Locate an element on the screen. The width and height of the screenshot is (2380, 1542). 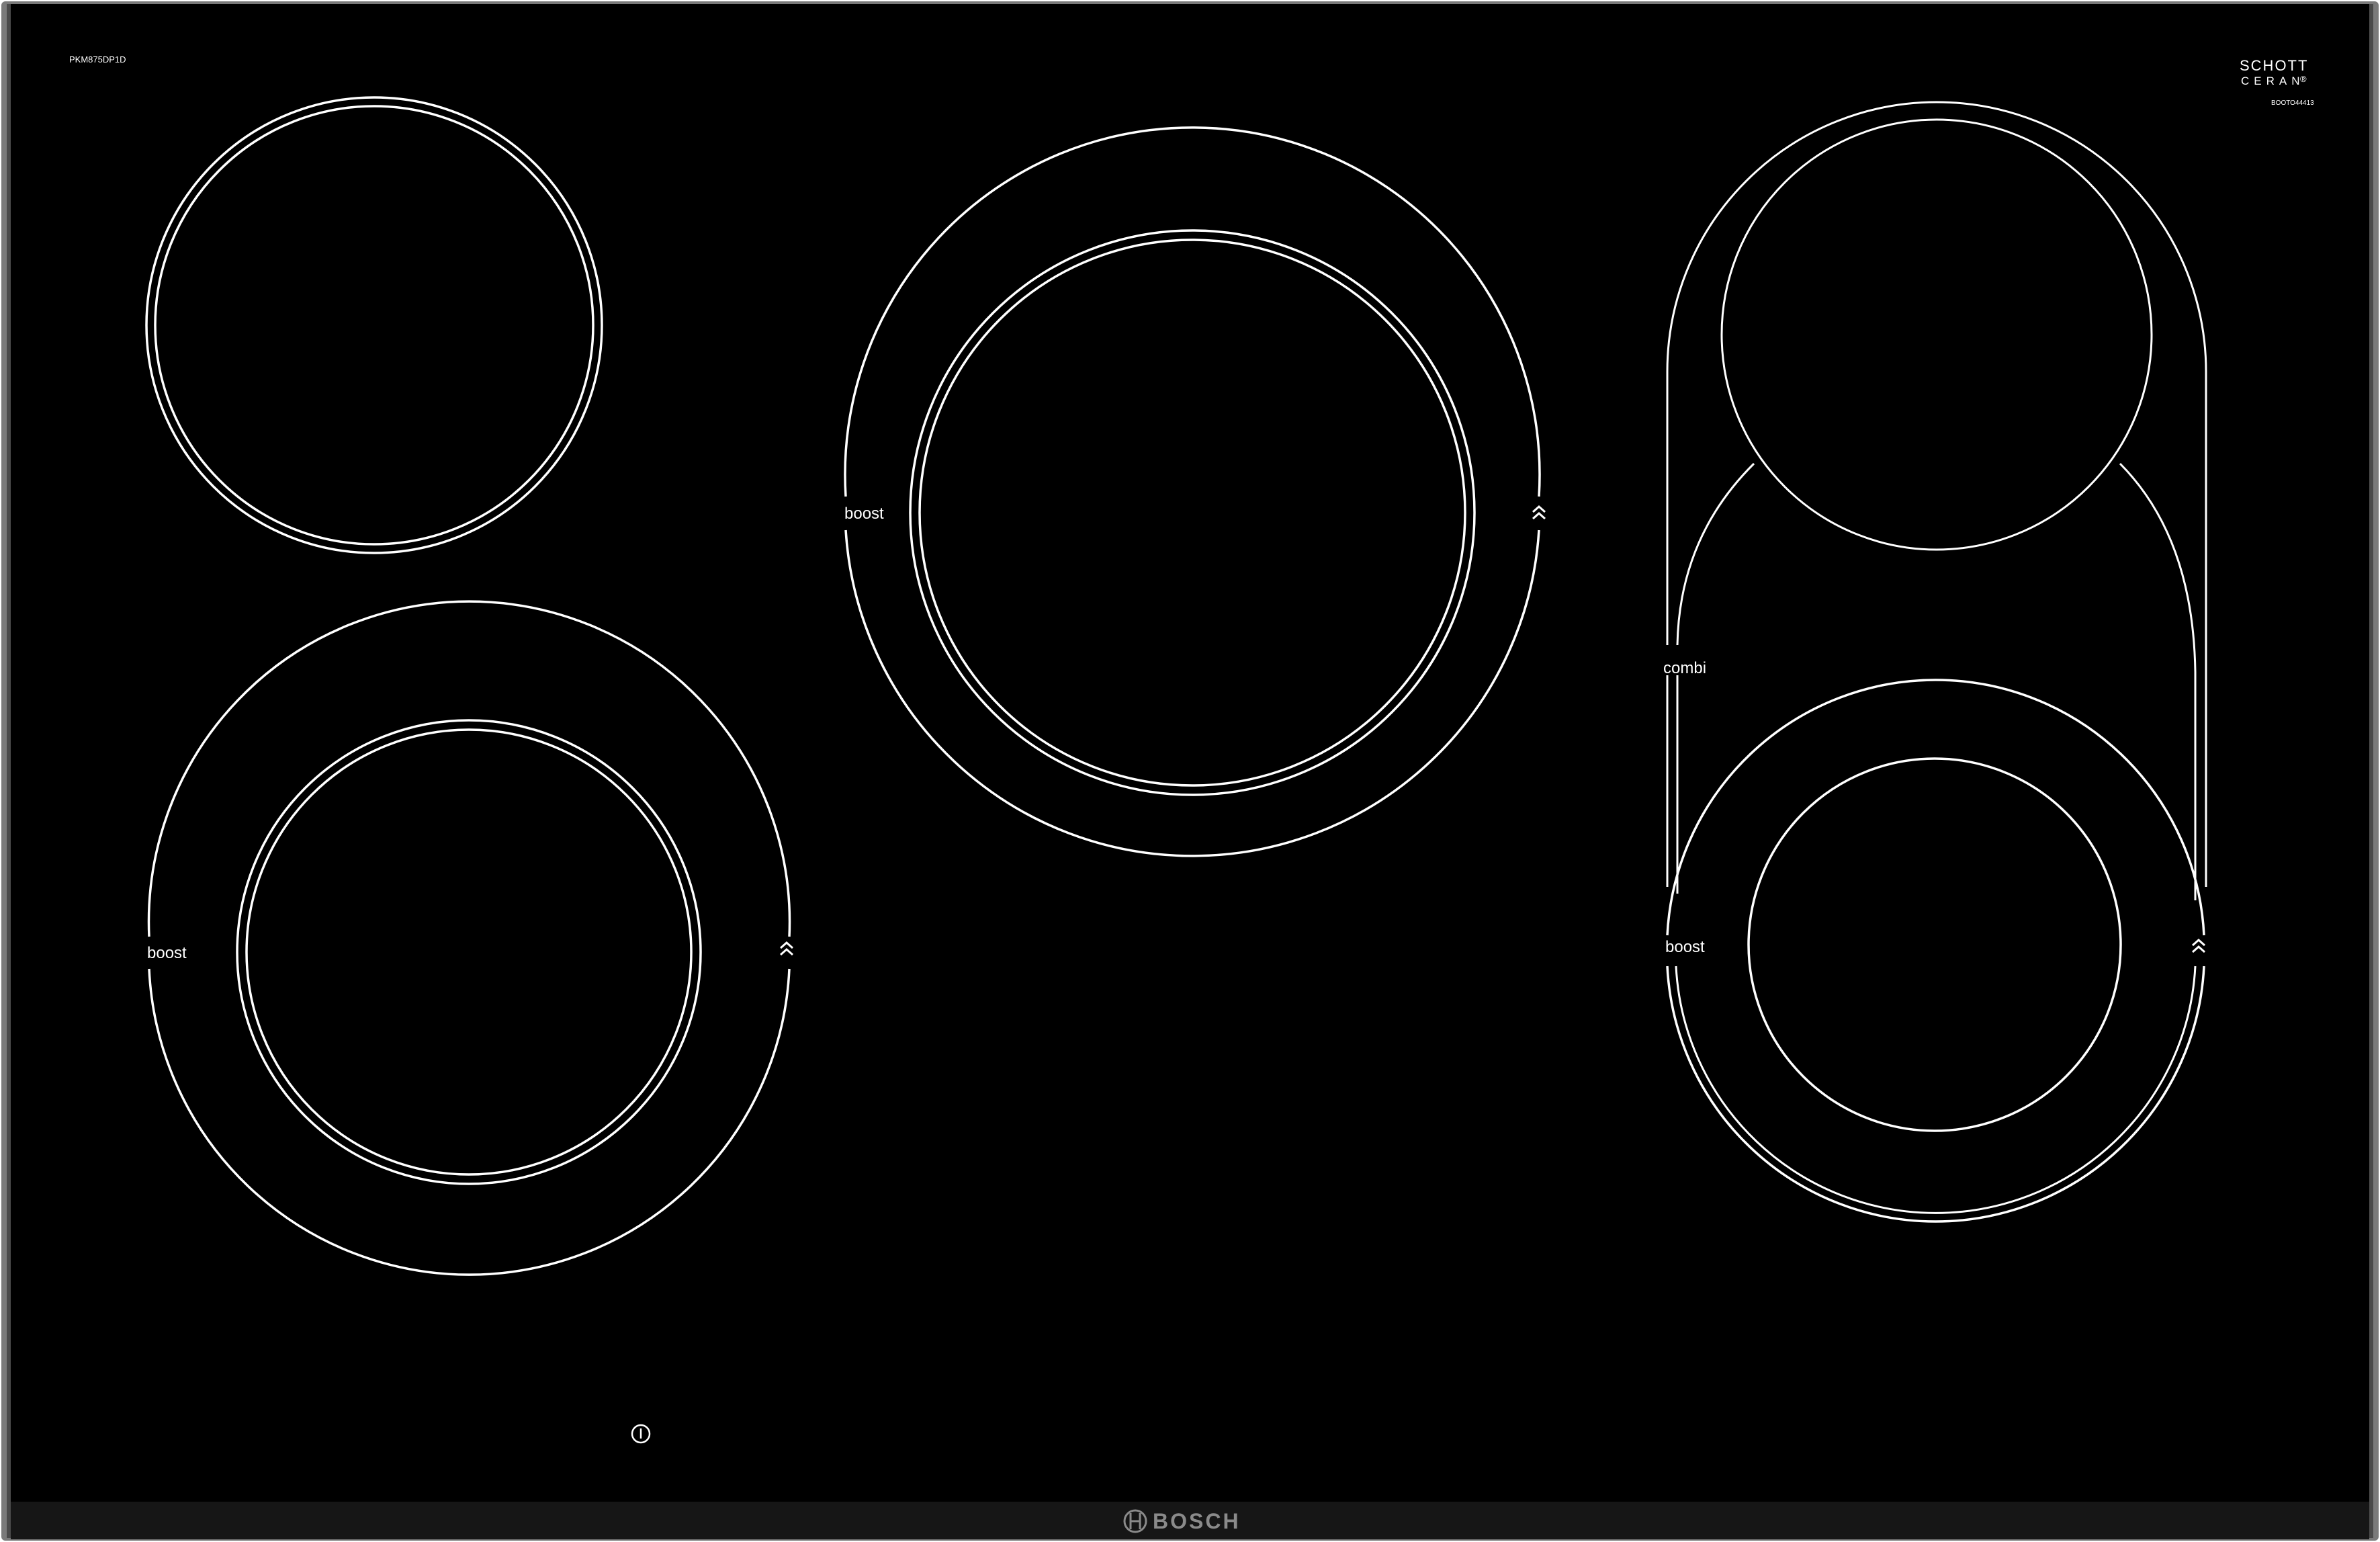
boost-label-left: boost is located at coordinates (167, 953).